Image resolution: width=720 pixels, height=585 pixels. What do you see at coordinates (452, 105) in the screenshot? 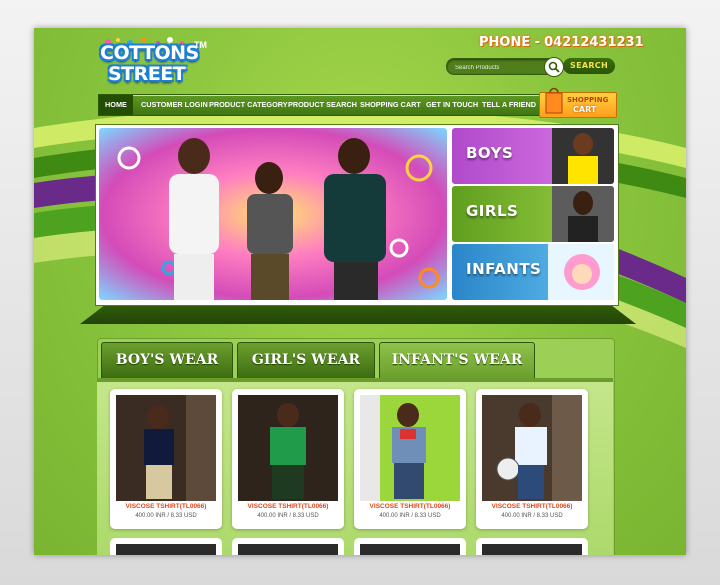
I see `nav-get-in-touch: GET IN TOUCH` at bounding box center [452, 105].